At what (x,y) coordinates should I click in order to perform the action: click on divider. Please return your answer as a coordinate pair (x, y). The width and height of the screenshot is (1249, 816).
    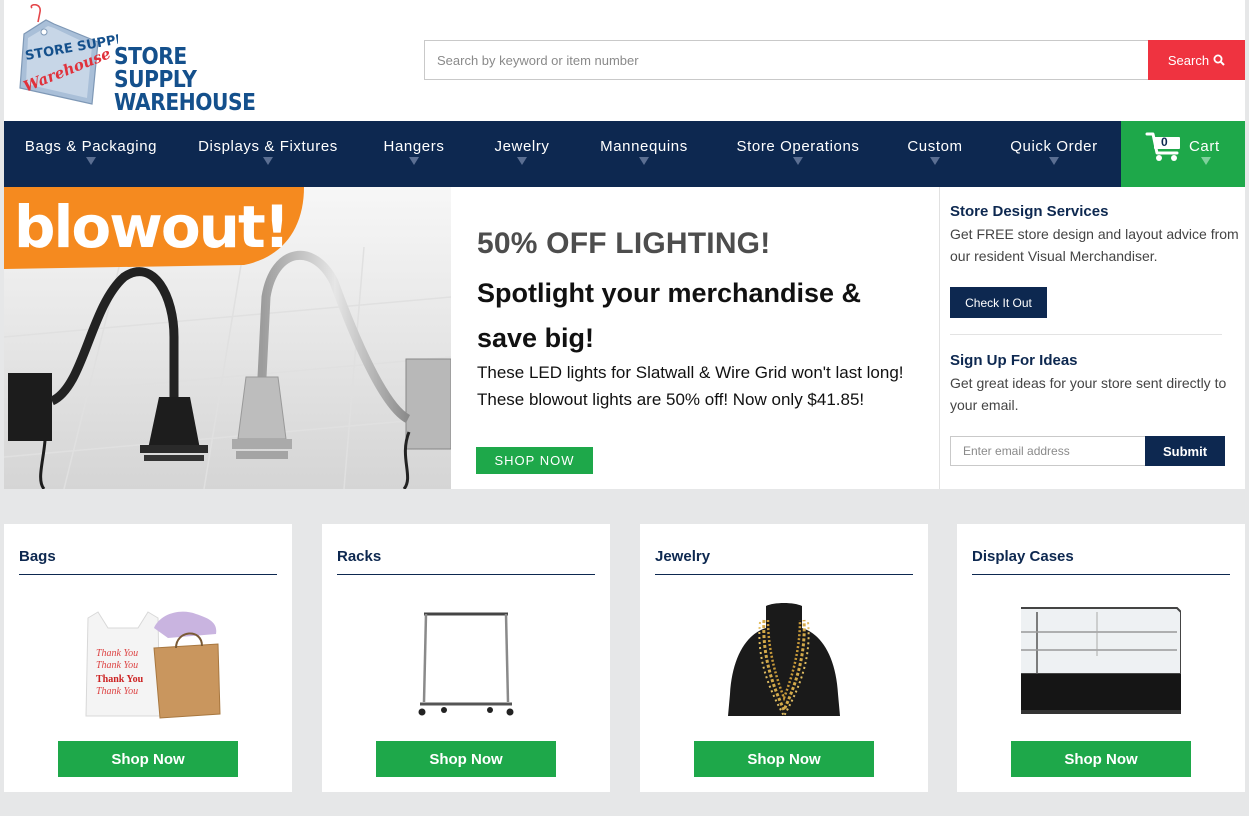
    Looking at the image, I should click on (1086, 334).